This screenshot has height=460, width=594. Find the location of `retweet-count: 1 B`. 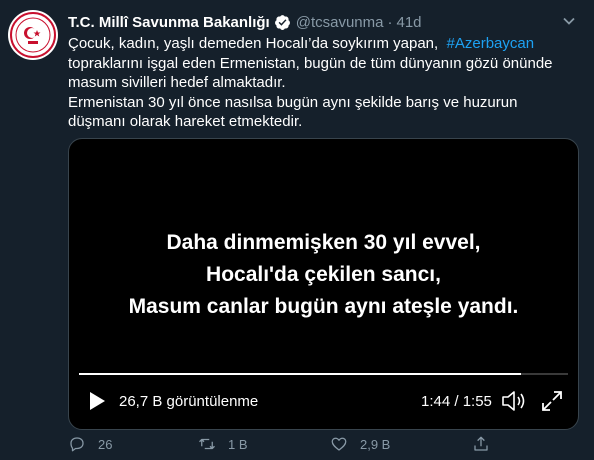

retweet-count: 1 B is located at coordinates (238, 444).